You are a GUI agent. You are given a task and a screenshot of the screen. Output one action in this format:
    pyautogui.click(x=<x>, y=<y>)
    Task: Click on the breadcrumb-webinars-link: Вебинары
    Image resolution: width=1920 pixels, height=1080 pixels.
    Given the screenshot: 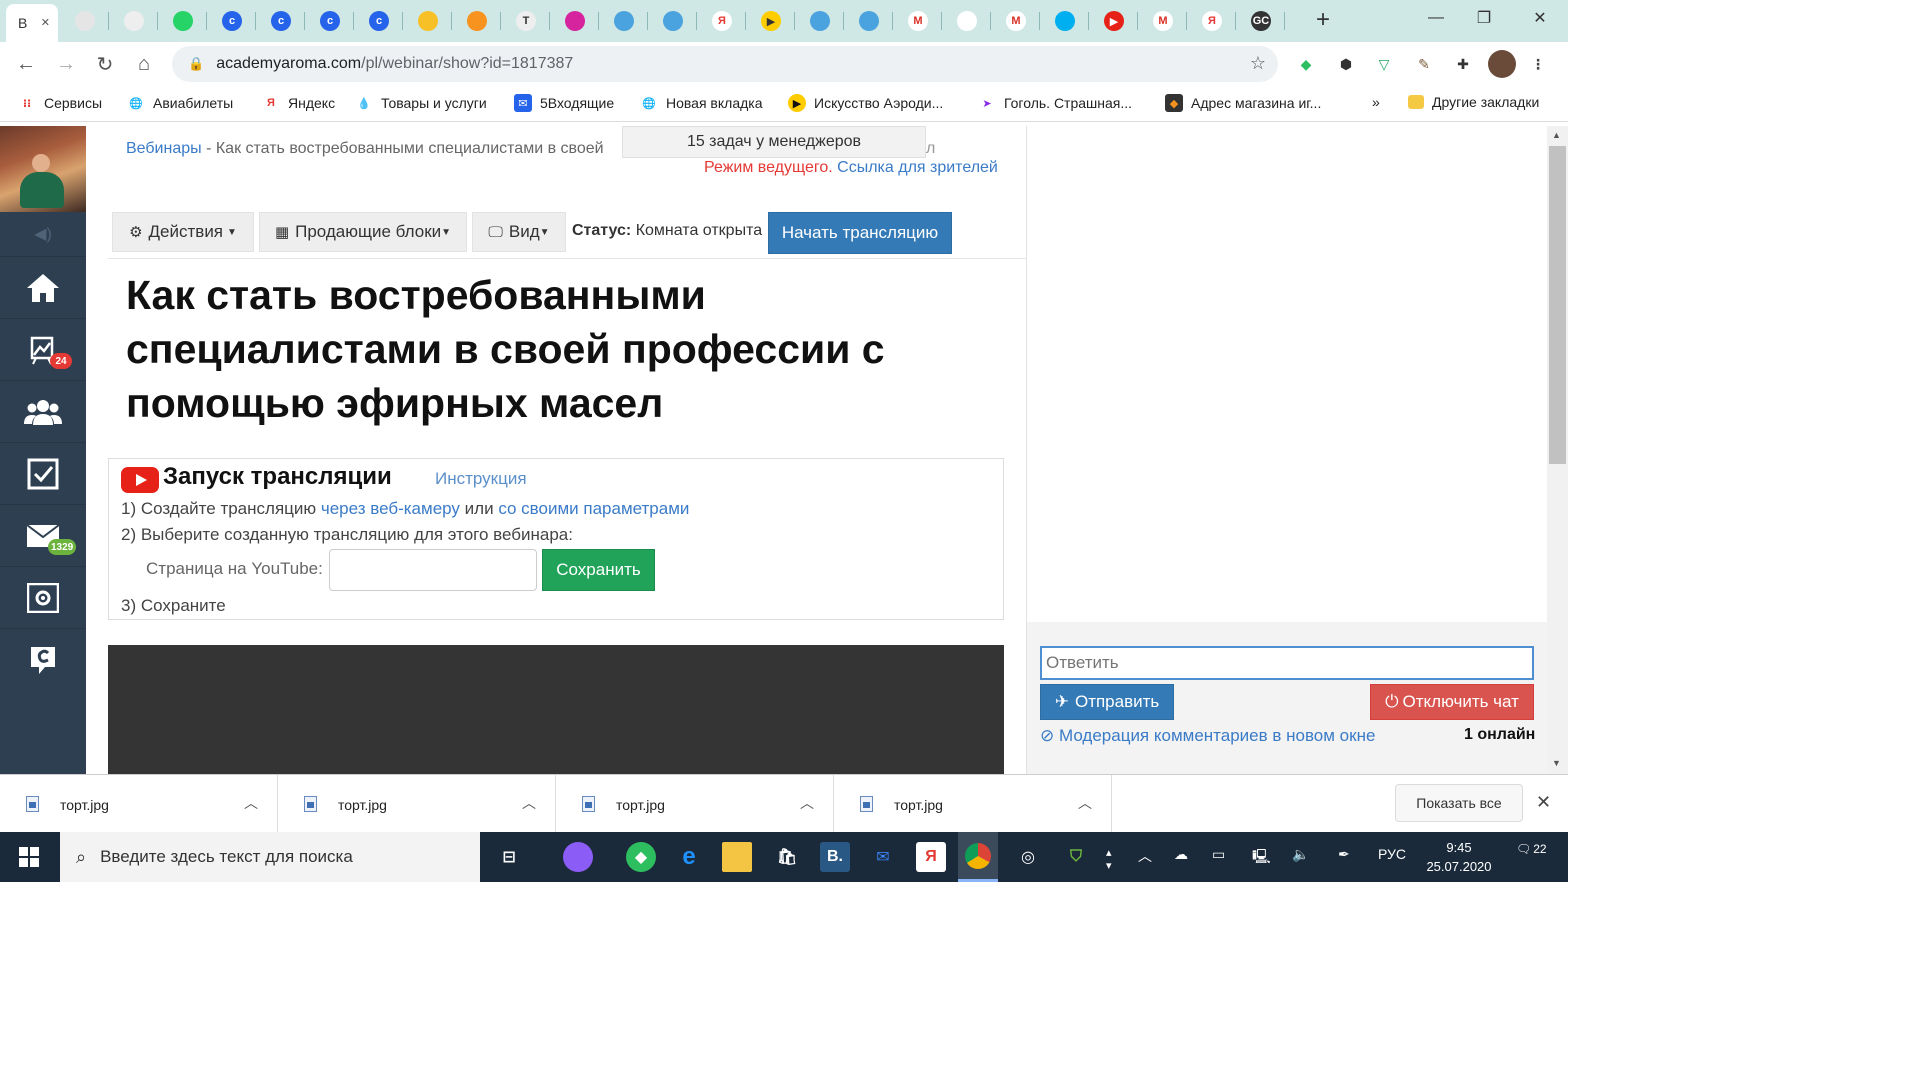 What is the action you would take?
    pyautogui.click(x=164, y=148)
    